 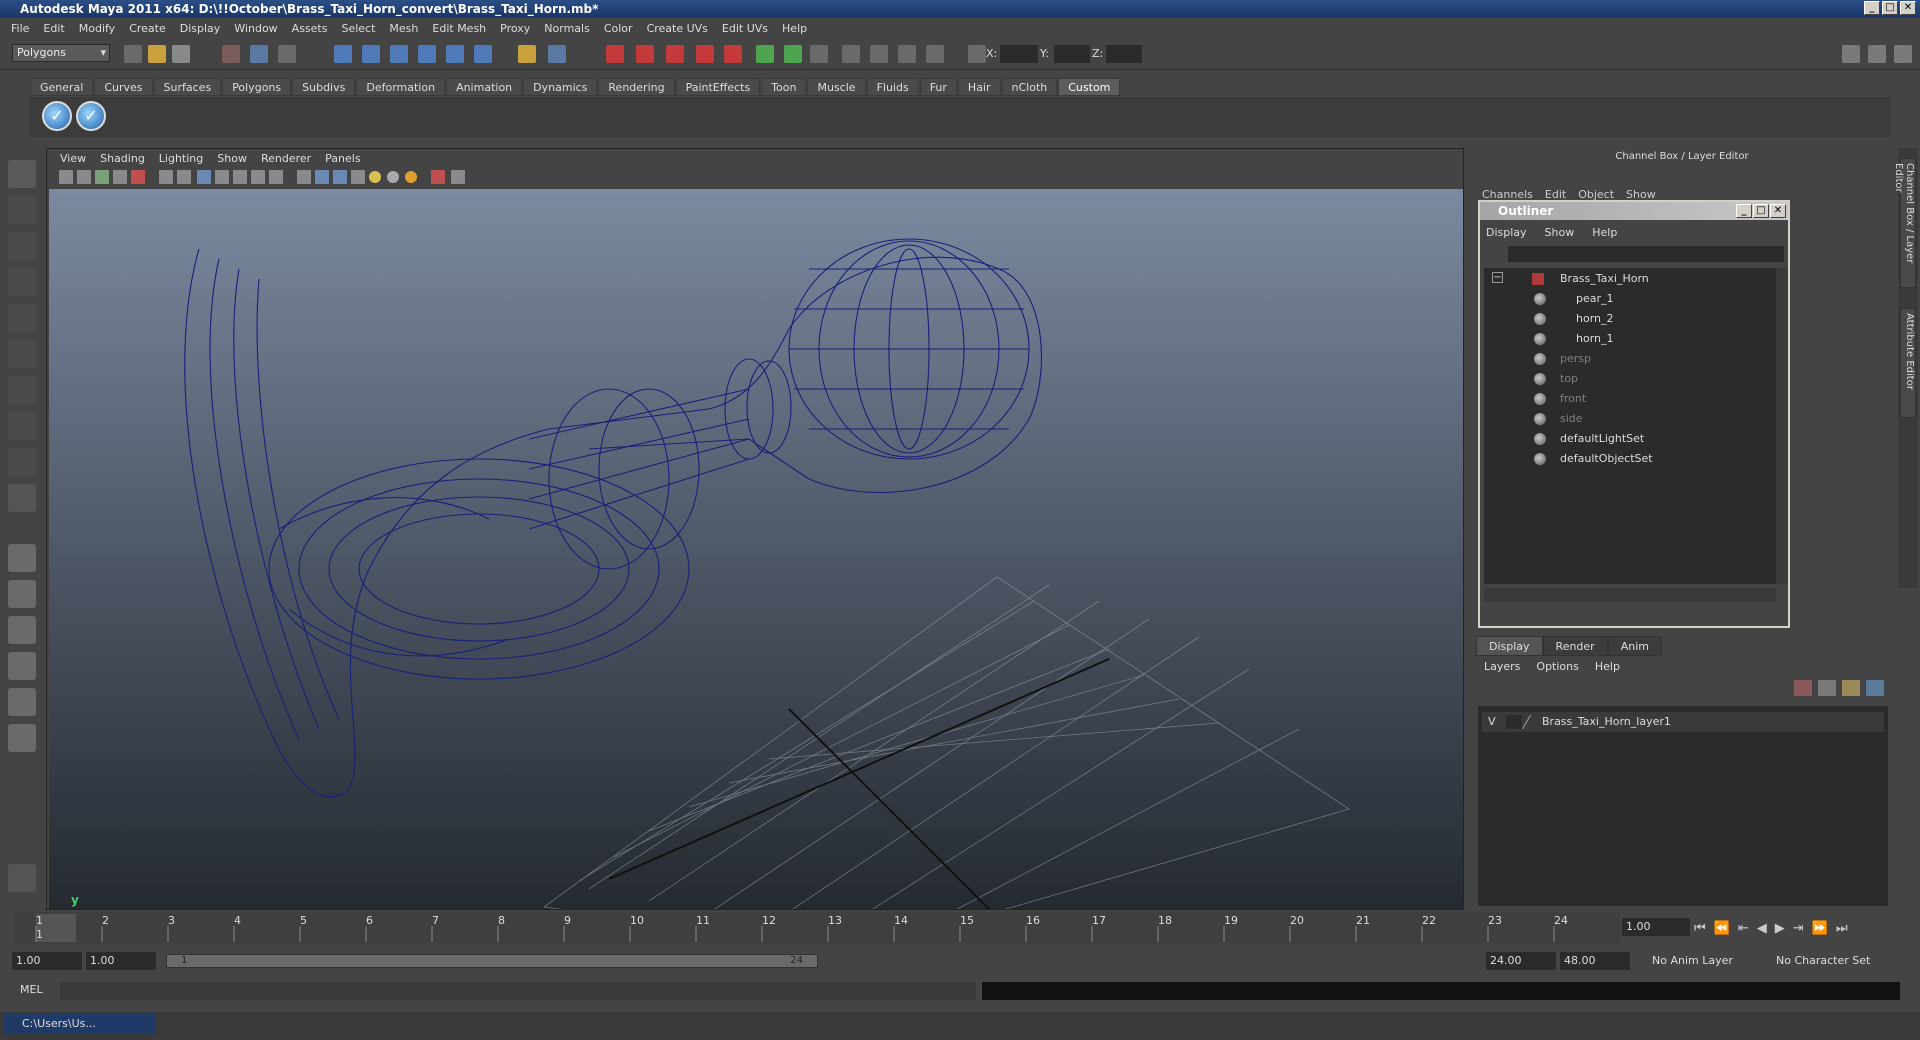 I want to click on single-perspective-layout-icon, so click(x=22, y=558).